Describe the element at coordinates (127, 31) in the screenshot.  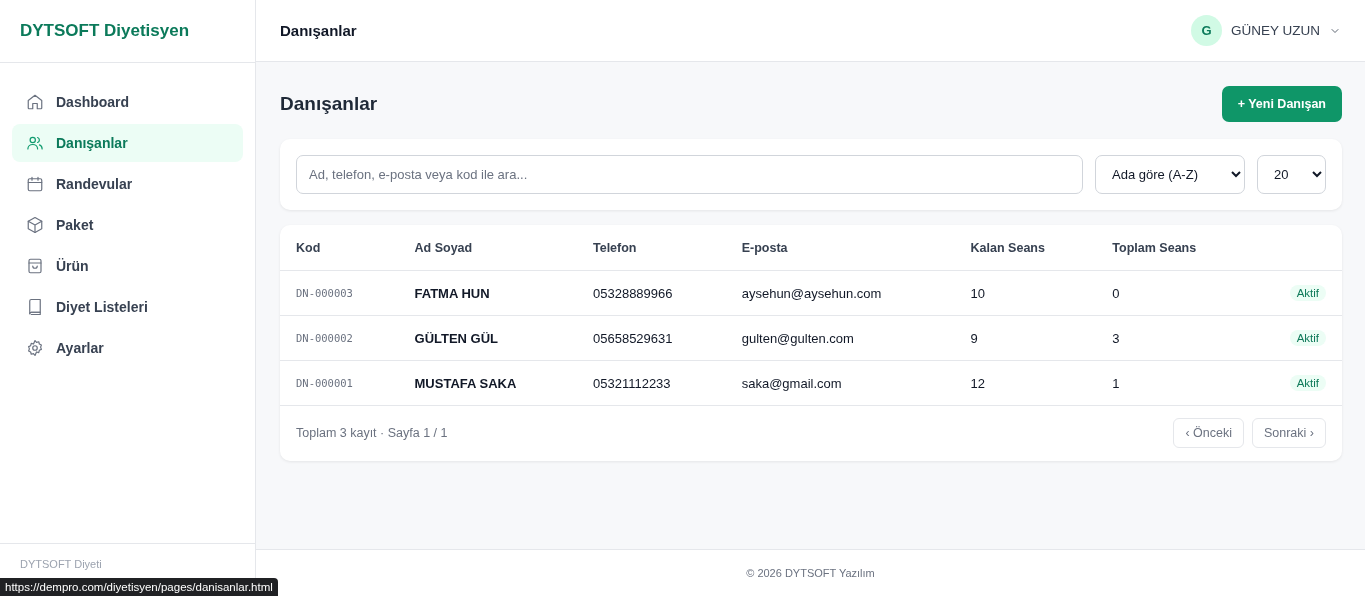
I see `brand-logo: DYTSOFT Diyetisyen` at that location.